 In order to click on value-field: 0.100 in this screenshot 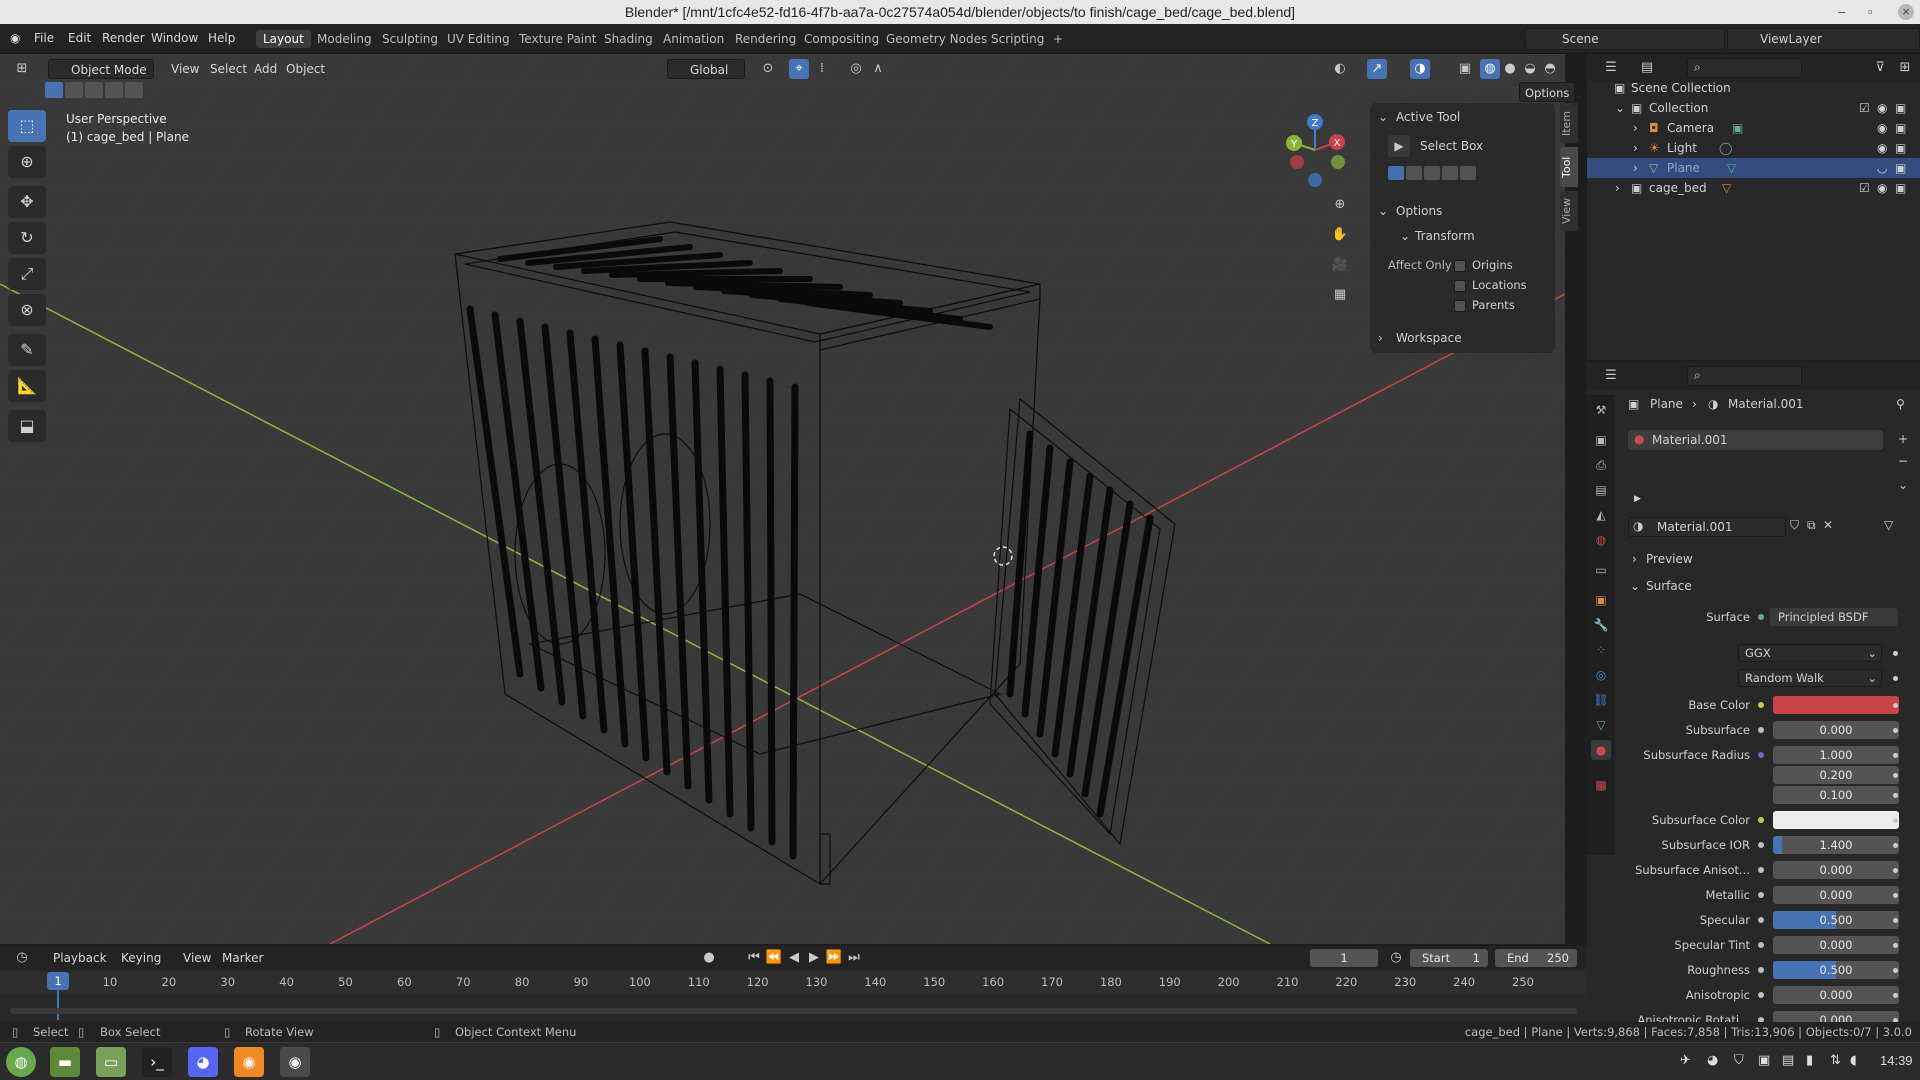, I will do `click(1836, 795)`.